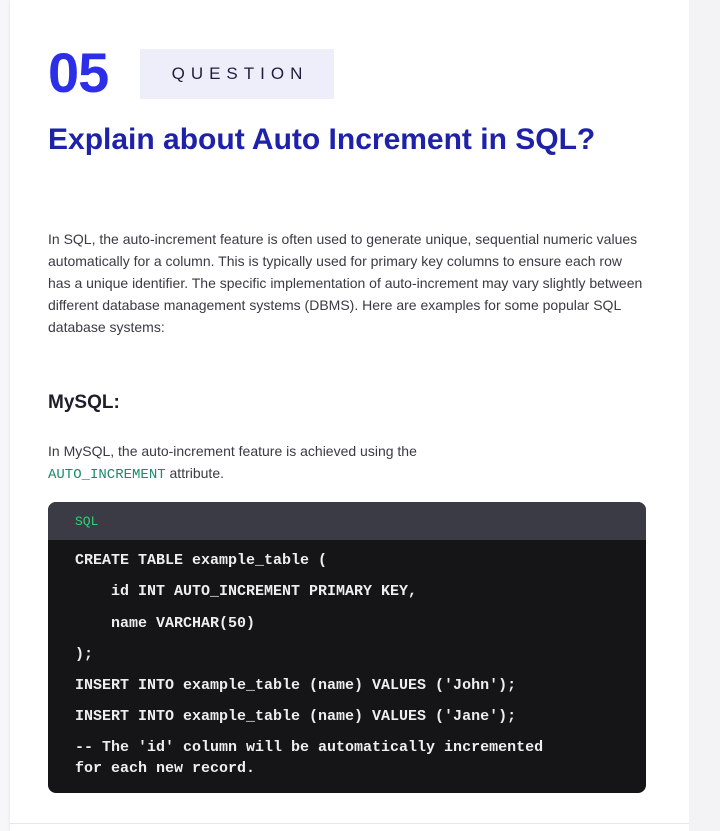 The width and height of the screenshot is (720, 831). What do you see at coordinates (165, 768) in the screenshot?
I see `code-line: for each new record.` at bounding box center [165, 768].